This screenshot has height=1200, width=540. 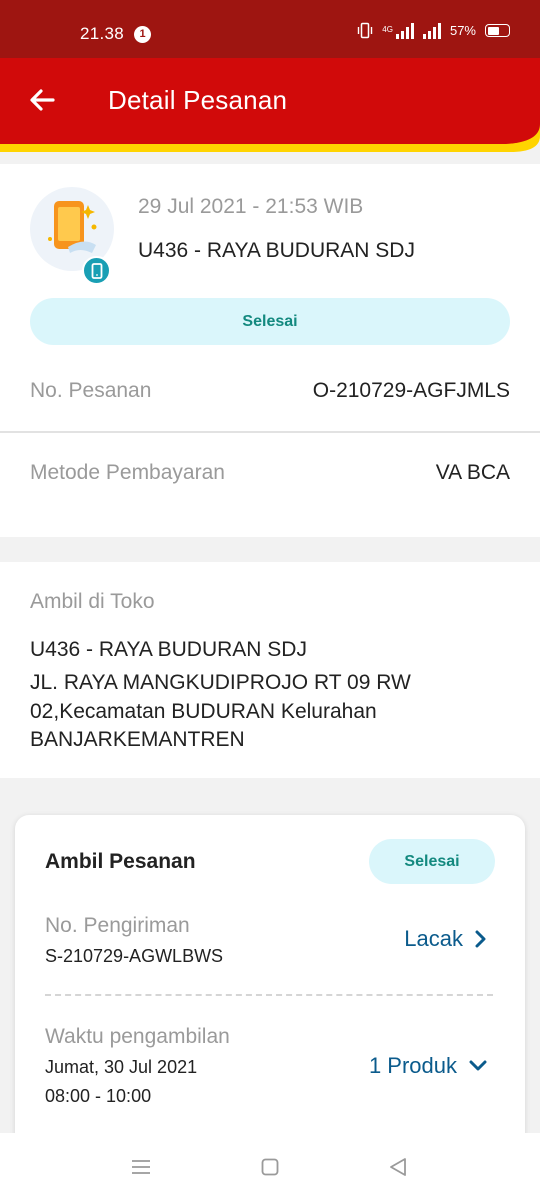 What do you see at coordinates (365, 30) in the screenshot?
I see `vibrate-icon` at bounding box center [365, 30].